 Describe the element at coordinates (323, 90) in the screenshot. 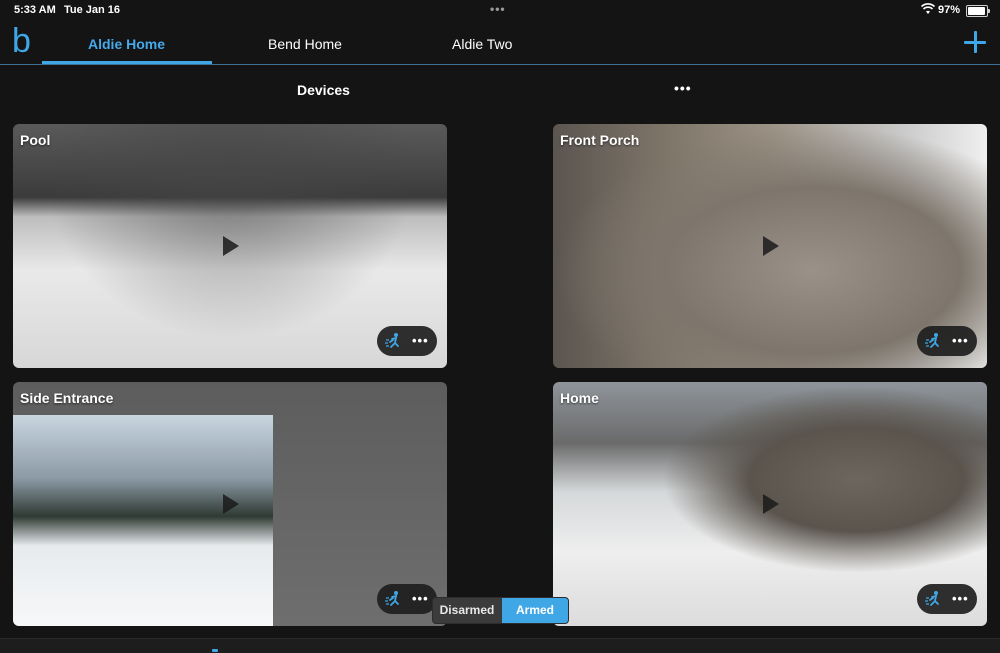

I see `devices-title: Devices` at that location.